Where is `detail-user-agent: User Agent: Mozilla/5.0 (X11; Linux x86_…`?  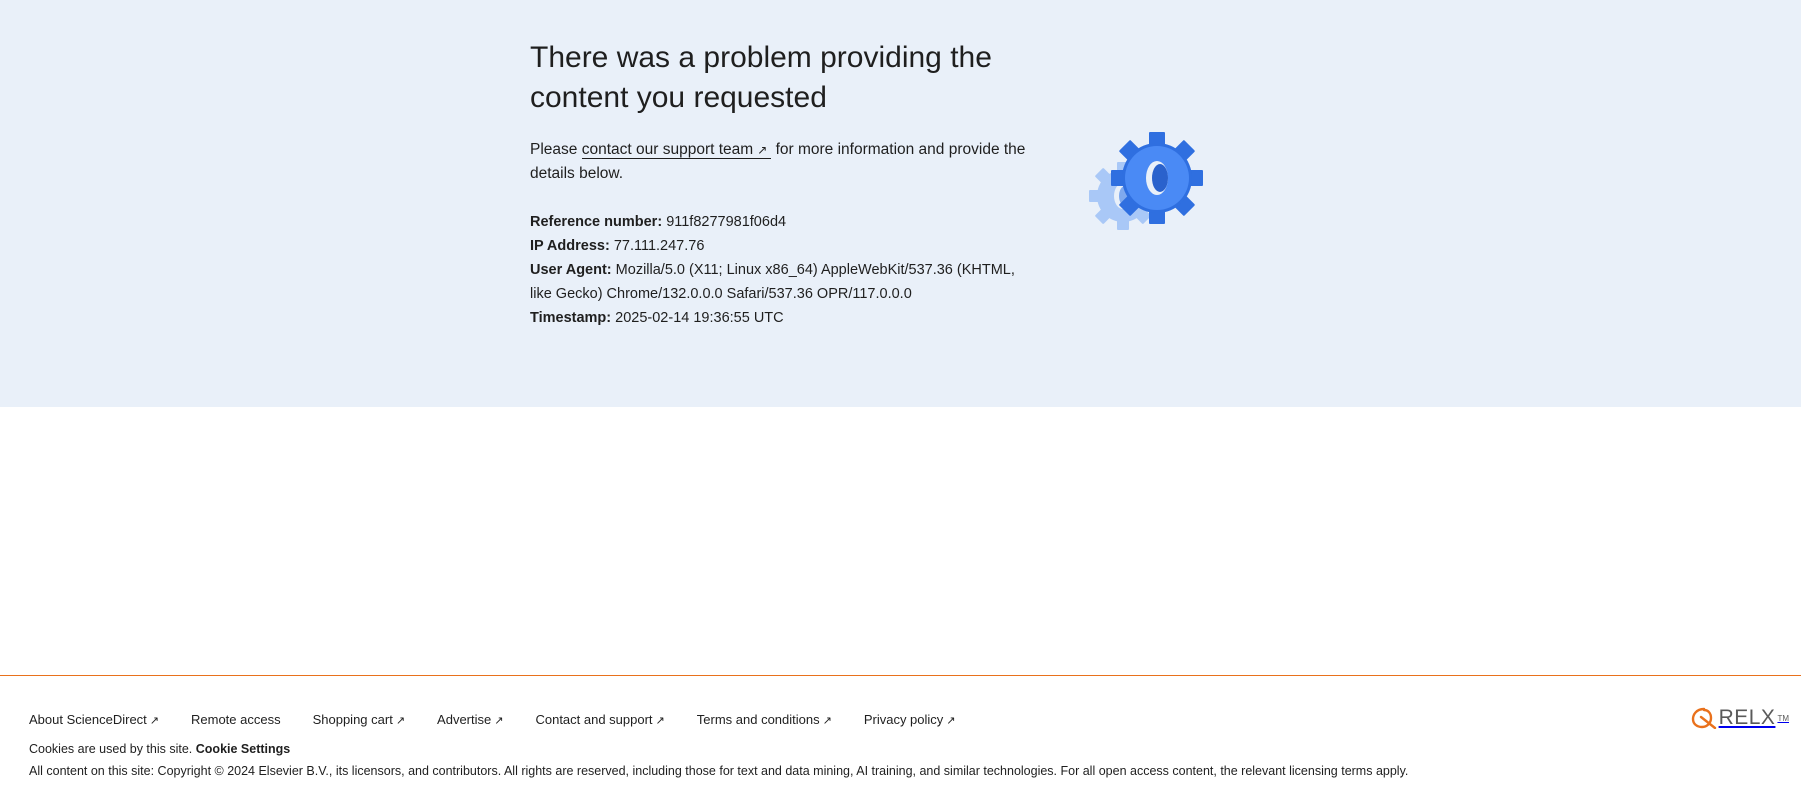 detail-user-agent: User Agent: Mozilla/5.0 (X11; Linux x86_… is located at coordinates (785, 282).